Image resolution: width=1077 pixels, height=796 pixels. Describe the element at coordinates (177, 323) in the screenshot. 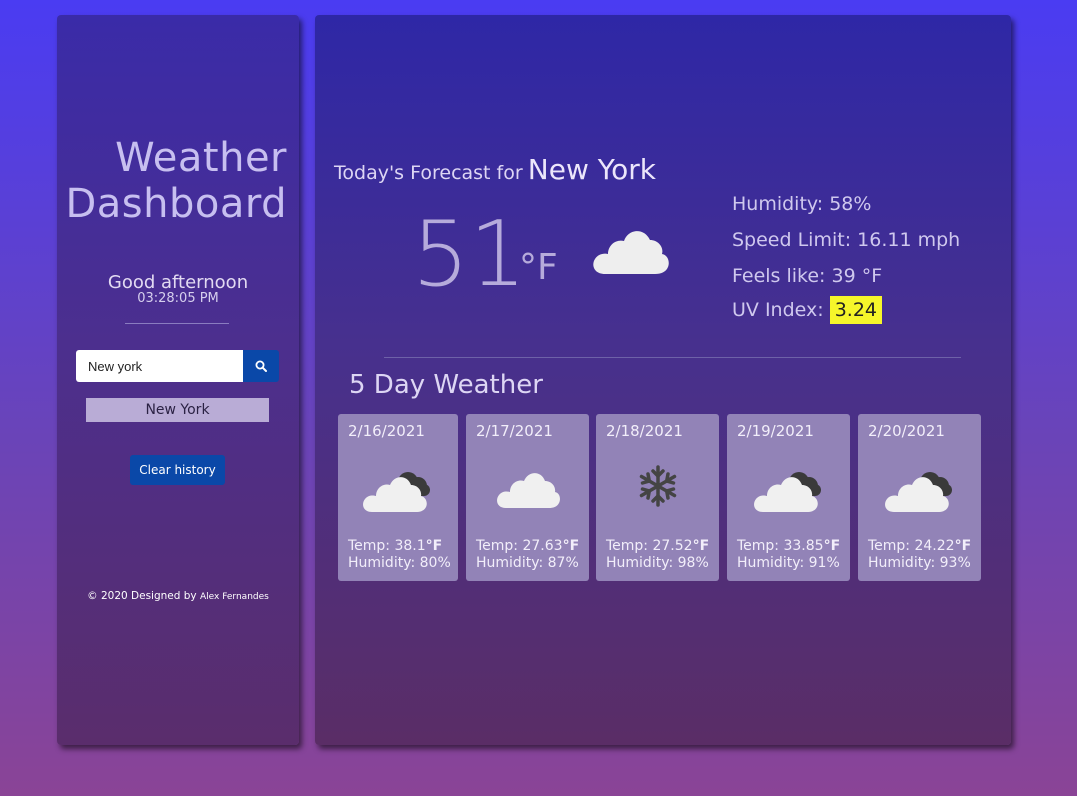

I see `sidebar-divider` at that location.